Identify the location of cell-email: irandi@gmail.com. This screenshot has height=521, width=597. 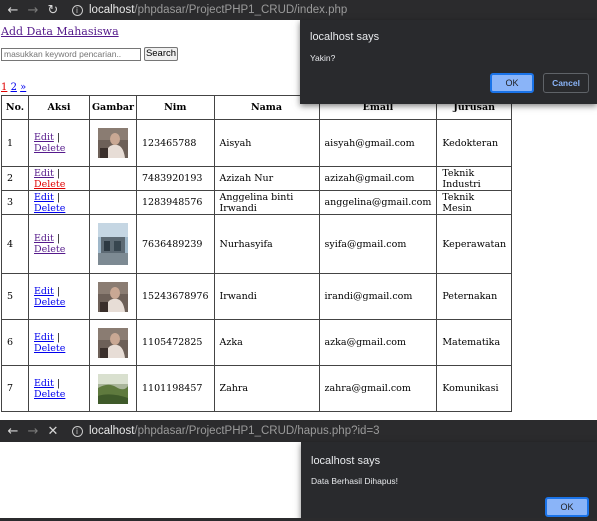
(378, 296).